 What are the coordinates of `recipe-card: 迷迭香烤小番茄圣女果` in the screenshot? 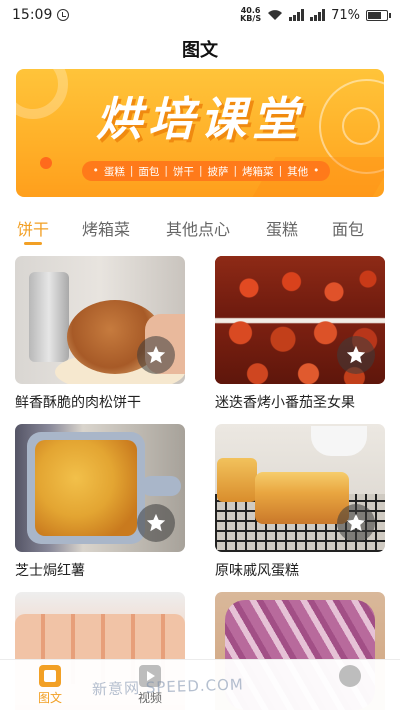 It's located at (300, 334).